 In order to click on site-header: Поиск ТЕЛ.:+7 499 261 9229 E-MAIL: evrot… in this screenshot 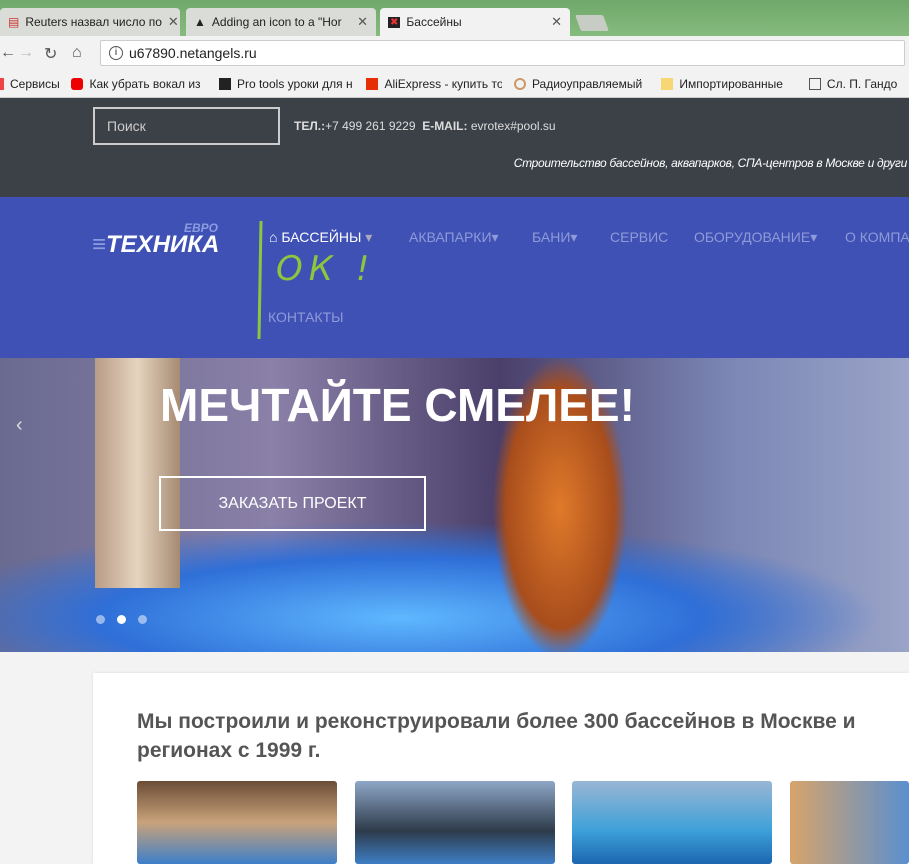, I will do `click(454, 147)`.